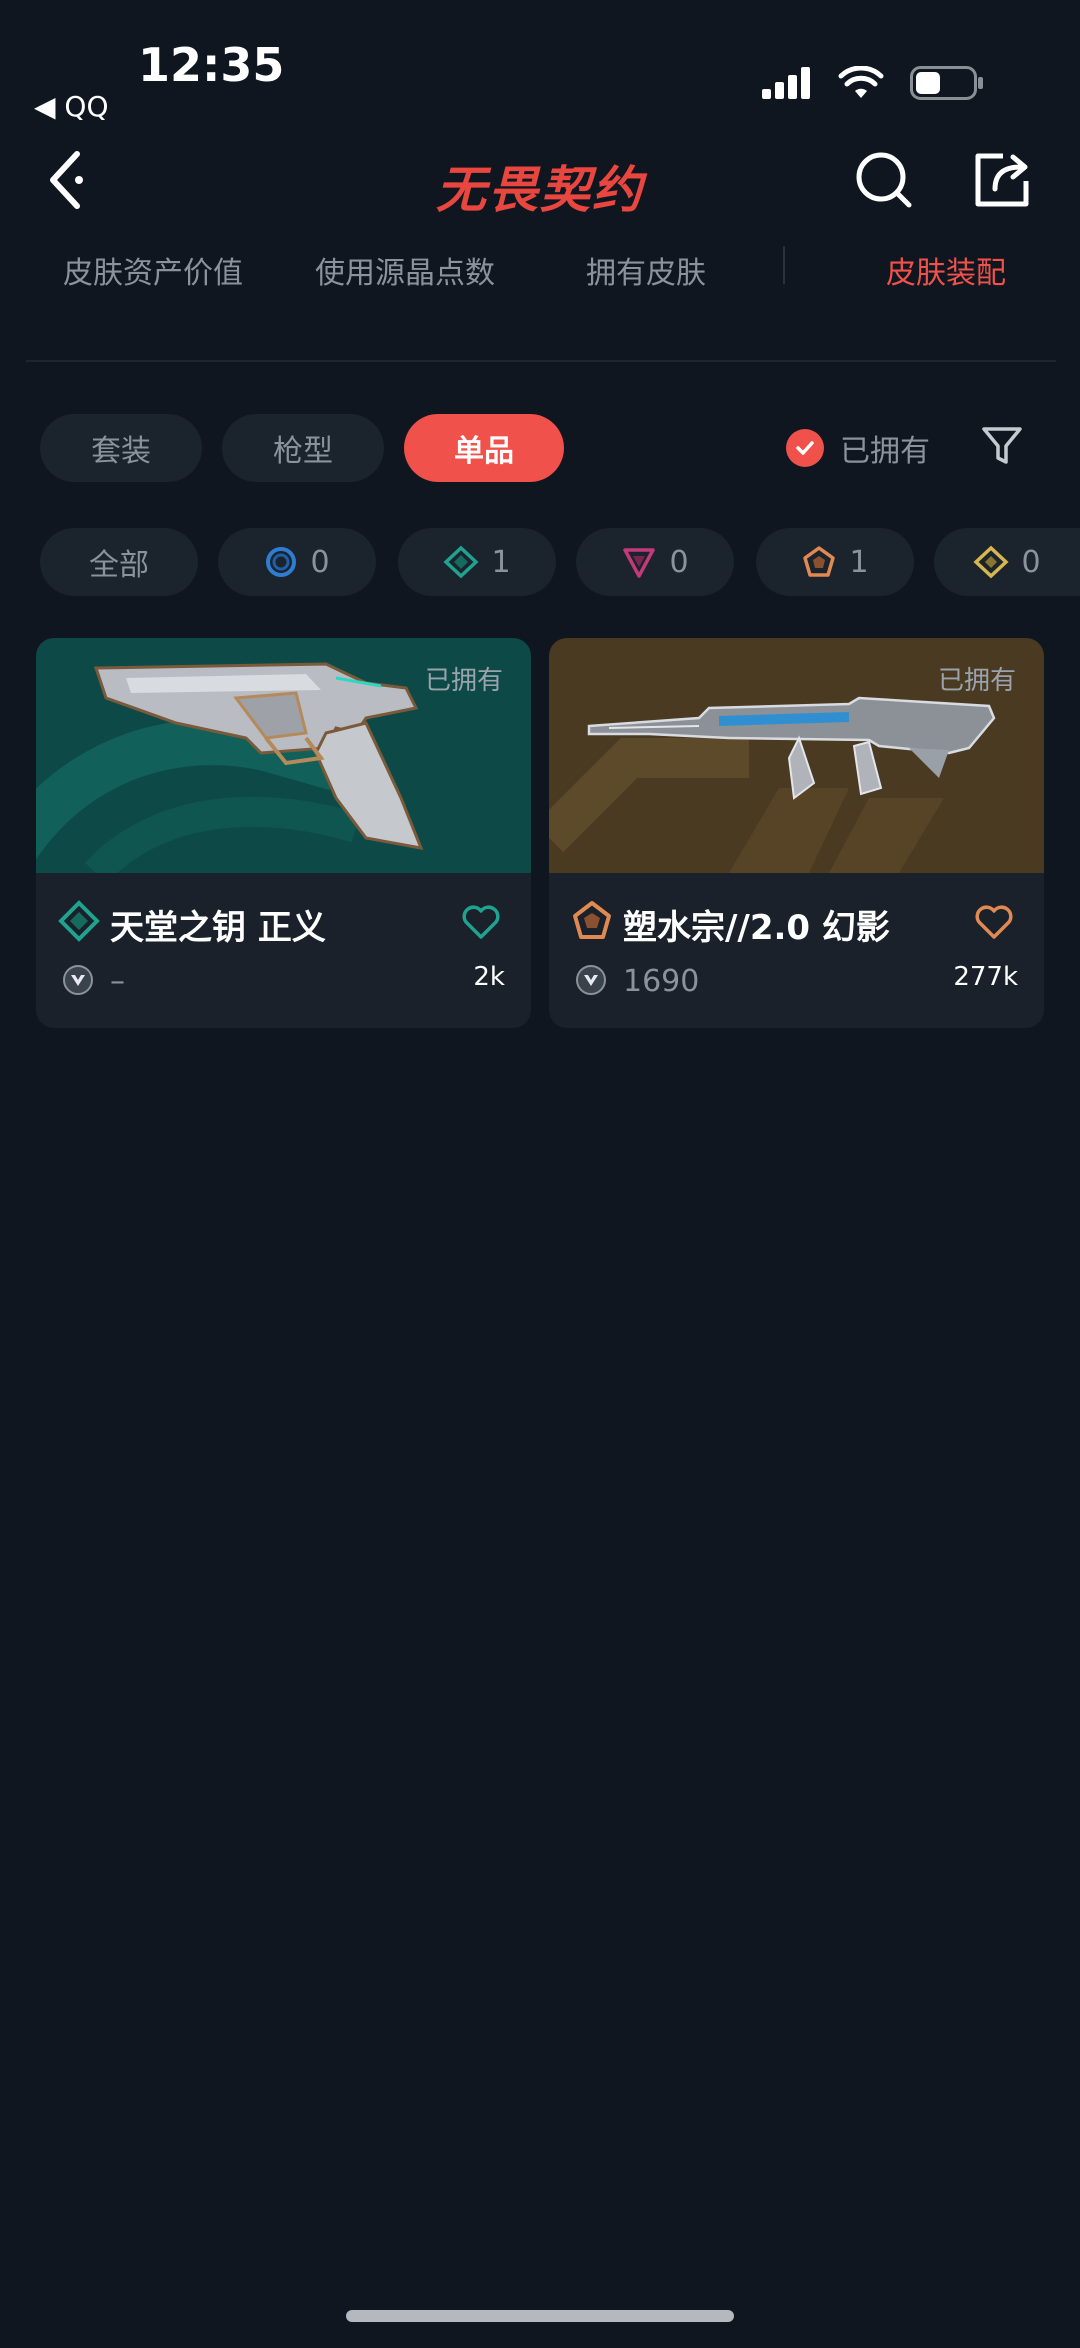  Describe the element at coordinates (117, 981) in the screenshot. I see `skin-price: –` at that location.